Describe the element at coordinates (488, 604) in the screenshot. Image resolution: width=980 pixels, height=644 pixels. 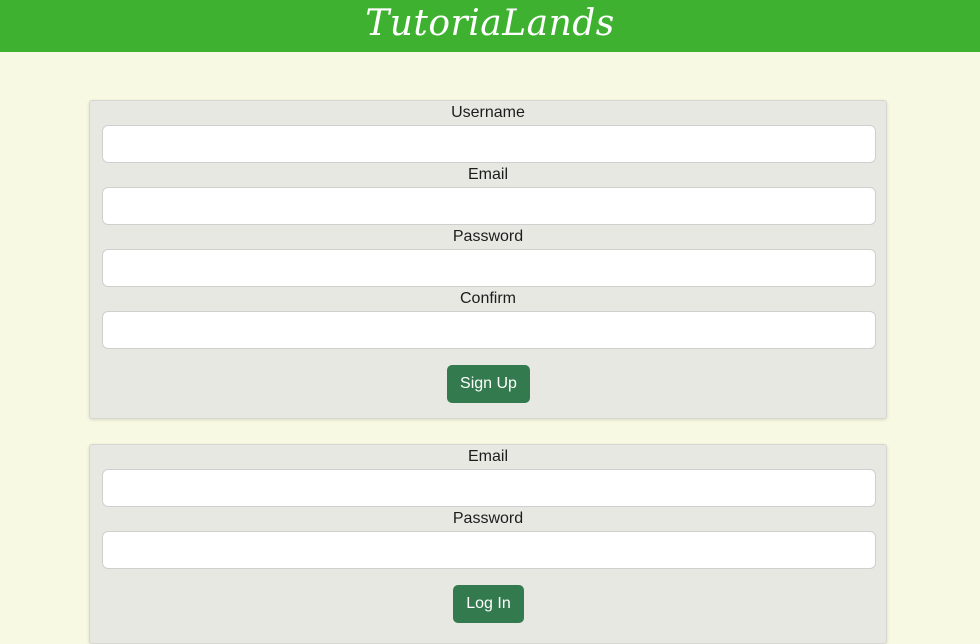
I see `login-button: Log In` at that location.